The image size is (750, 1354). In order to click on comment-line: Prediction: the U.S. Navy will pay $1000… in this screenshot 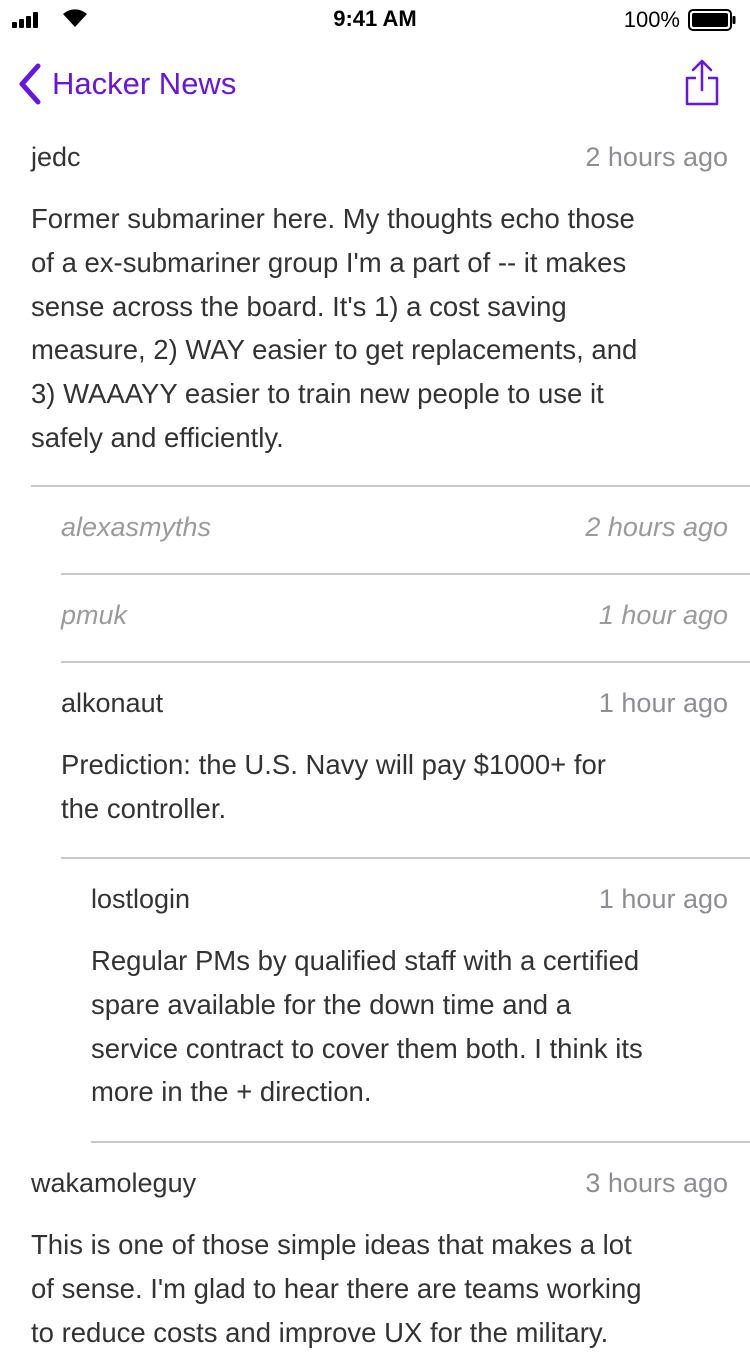, I will do `click(333, 764)`.